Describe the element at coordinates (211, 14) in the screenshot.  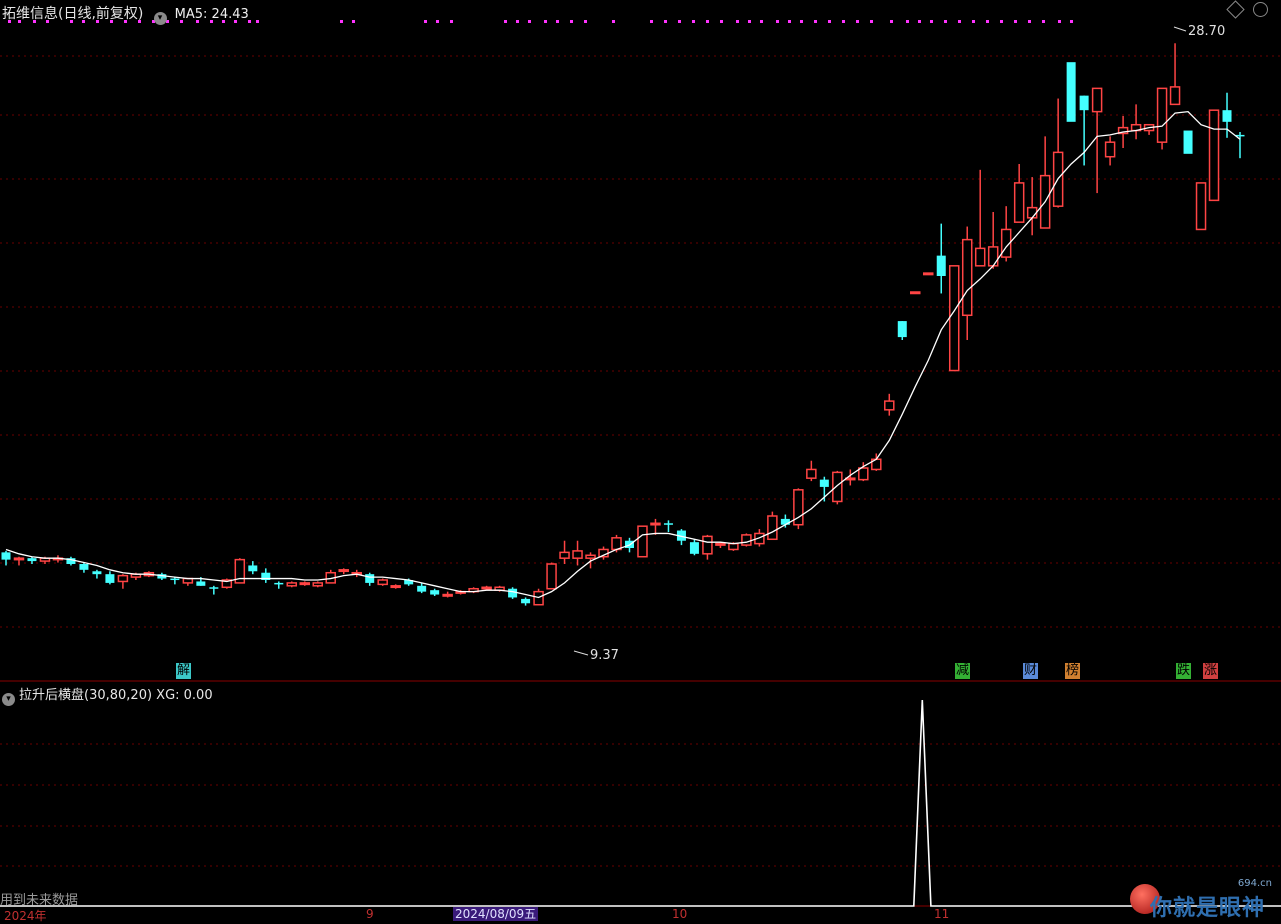
I see `ma-label: MA5: 24.43` at that location.